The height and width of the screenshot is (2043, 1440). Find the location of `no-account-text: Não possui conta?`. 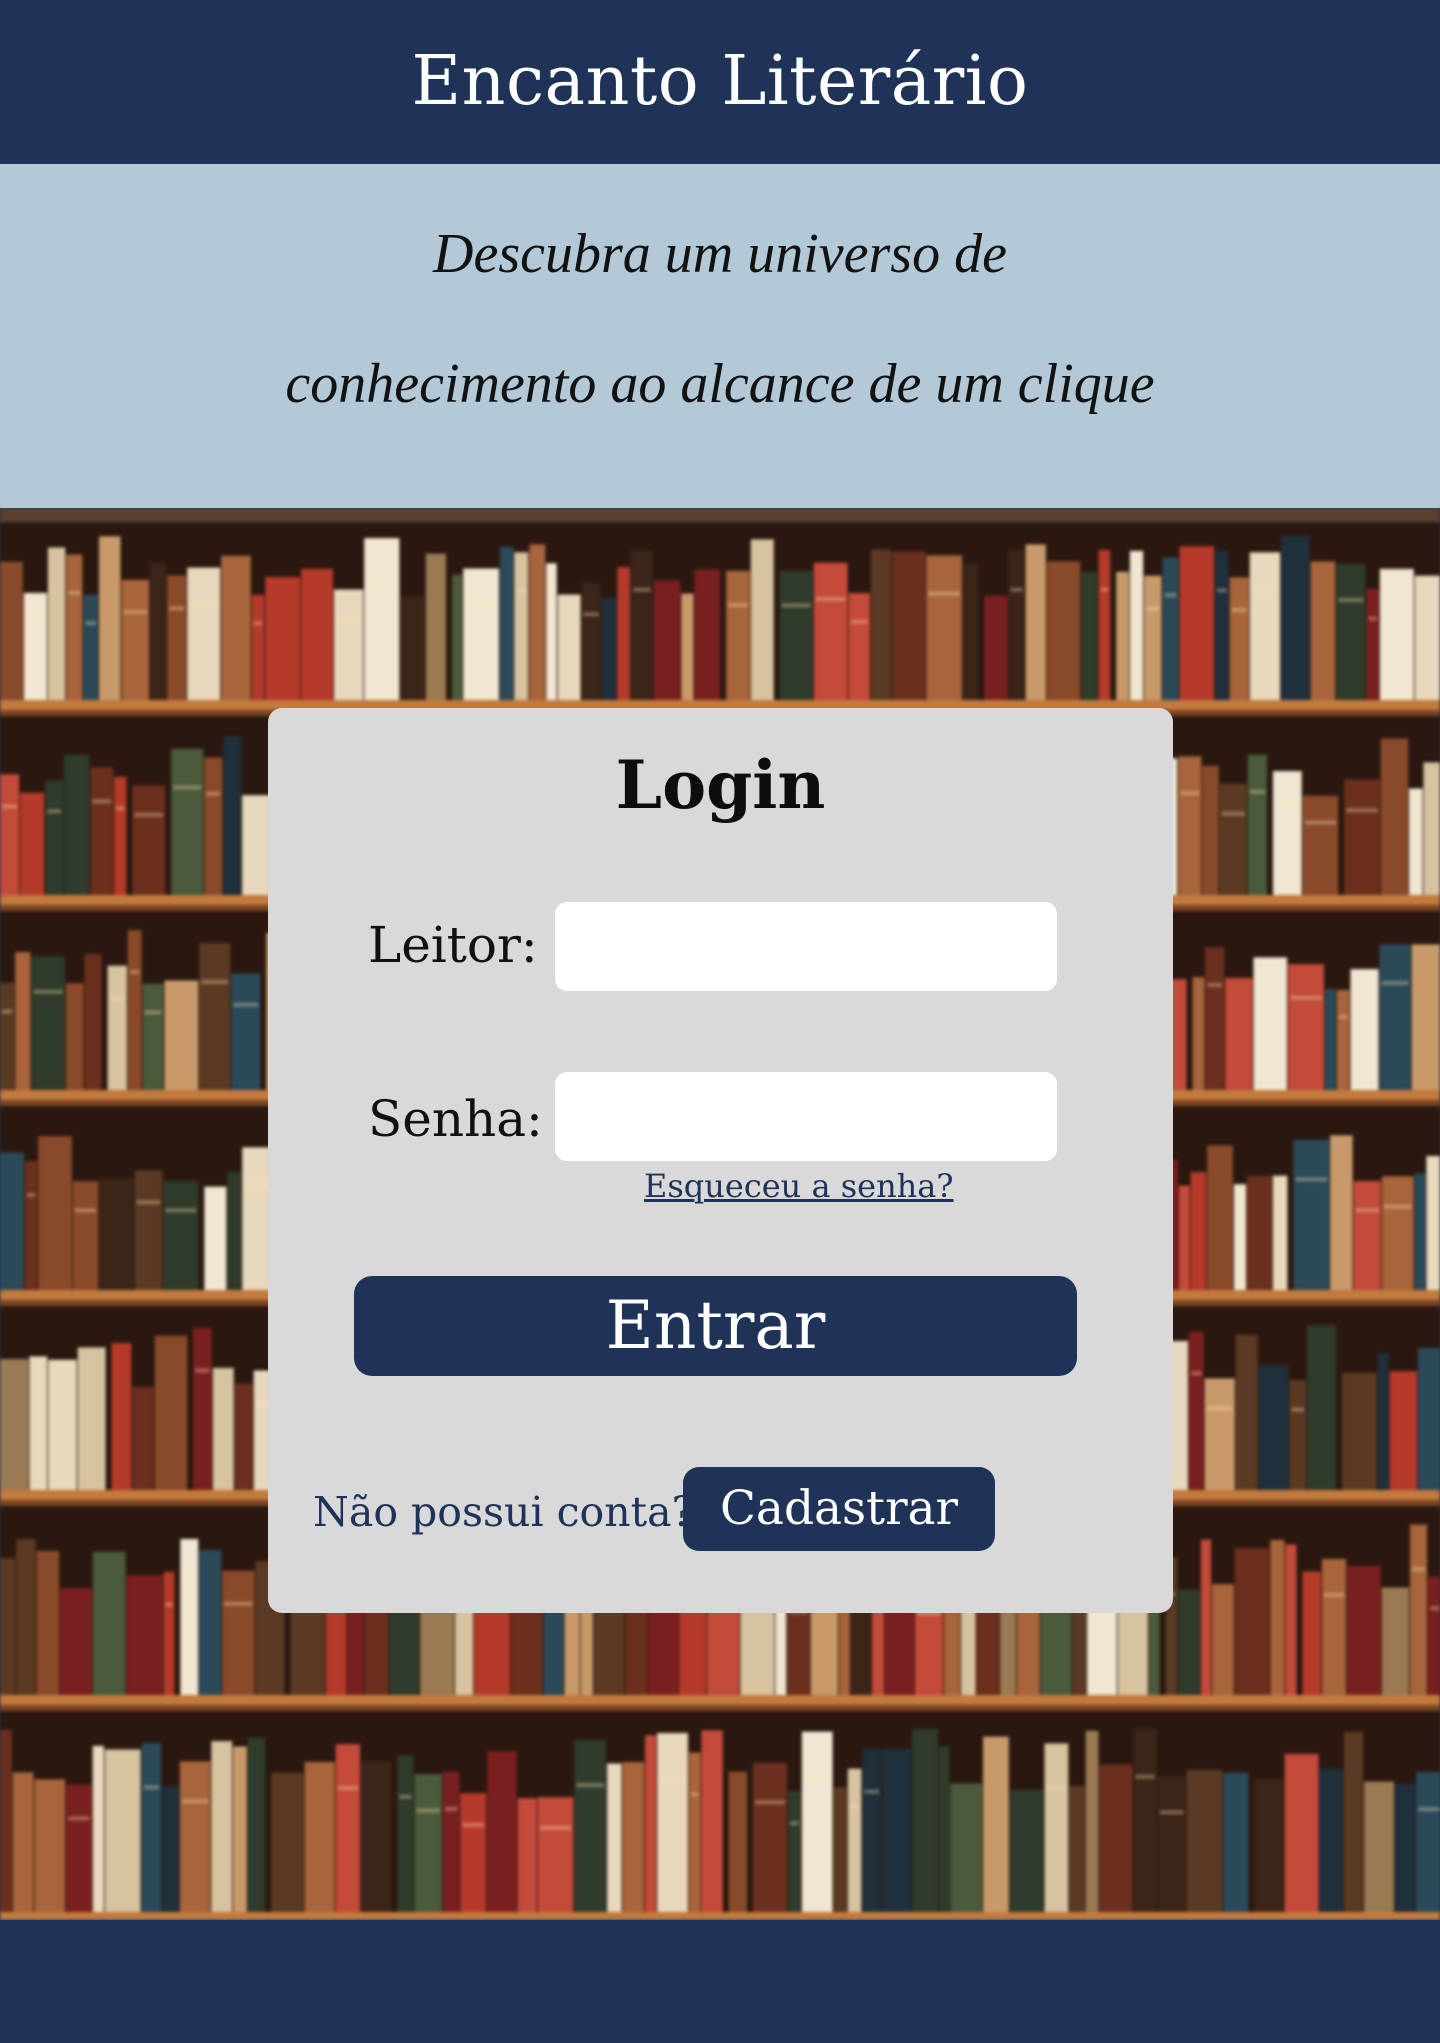

no-account-text: Não possui conta? is located at coordinates (503, 1512).